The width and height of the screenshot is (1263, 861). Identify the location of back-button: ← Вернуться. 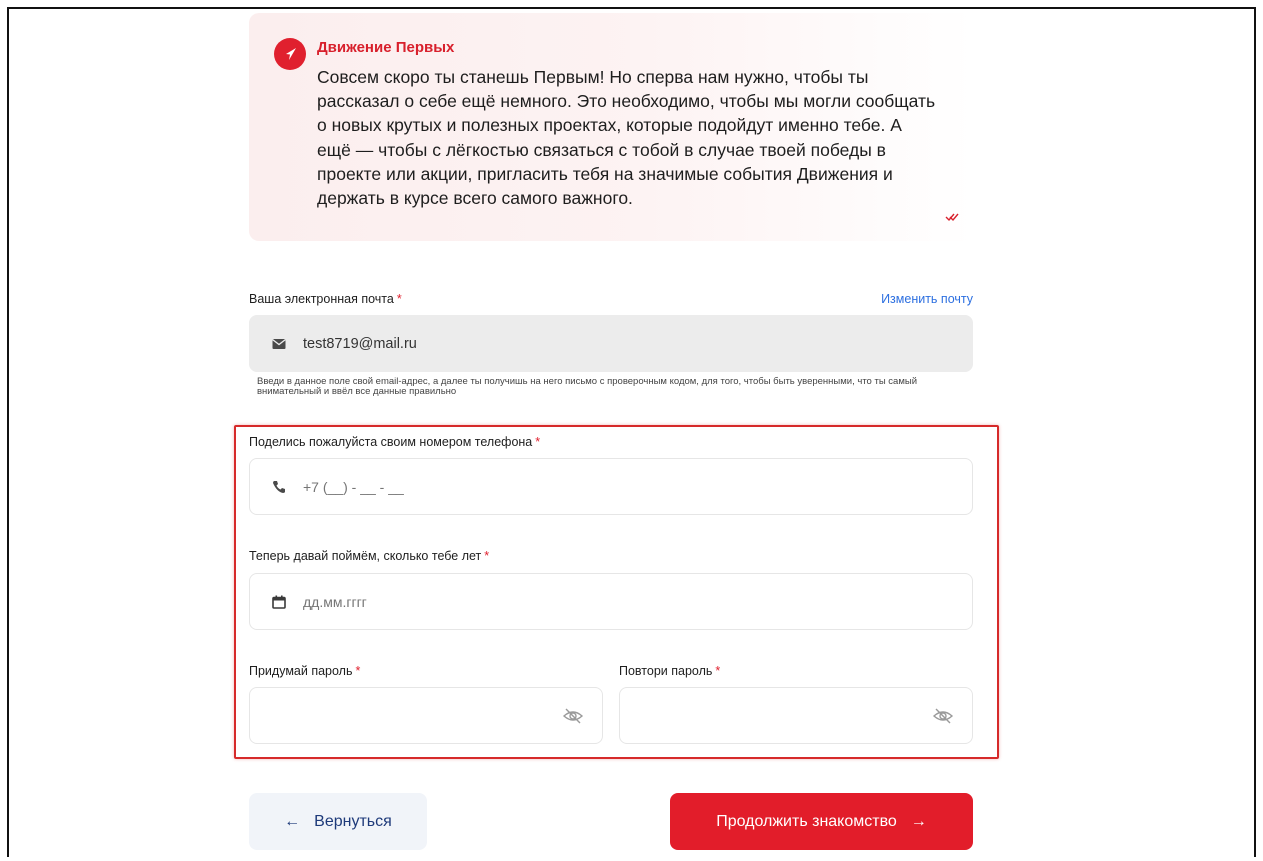
(338, 821).